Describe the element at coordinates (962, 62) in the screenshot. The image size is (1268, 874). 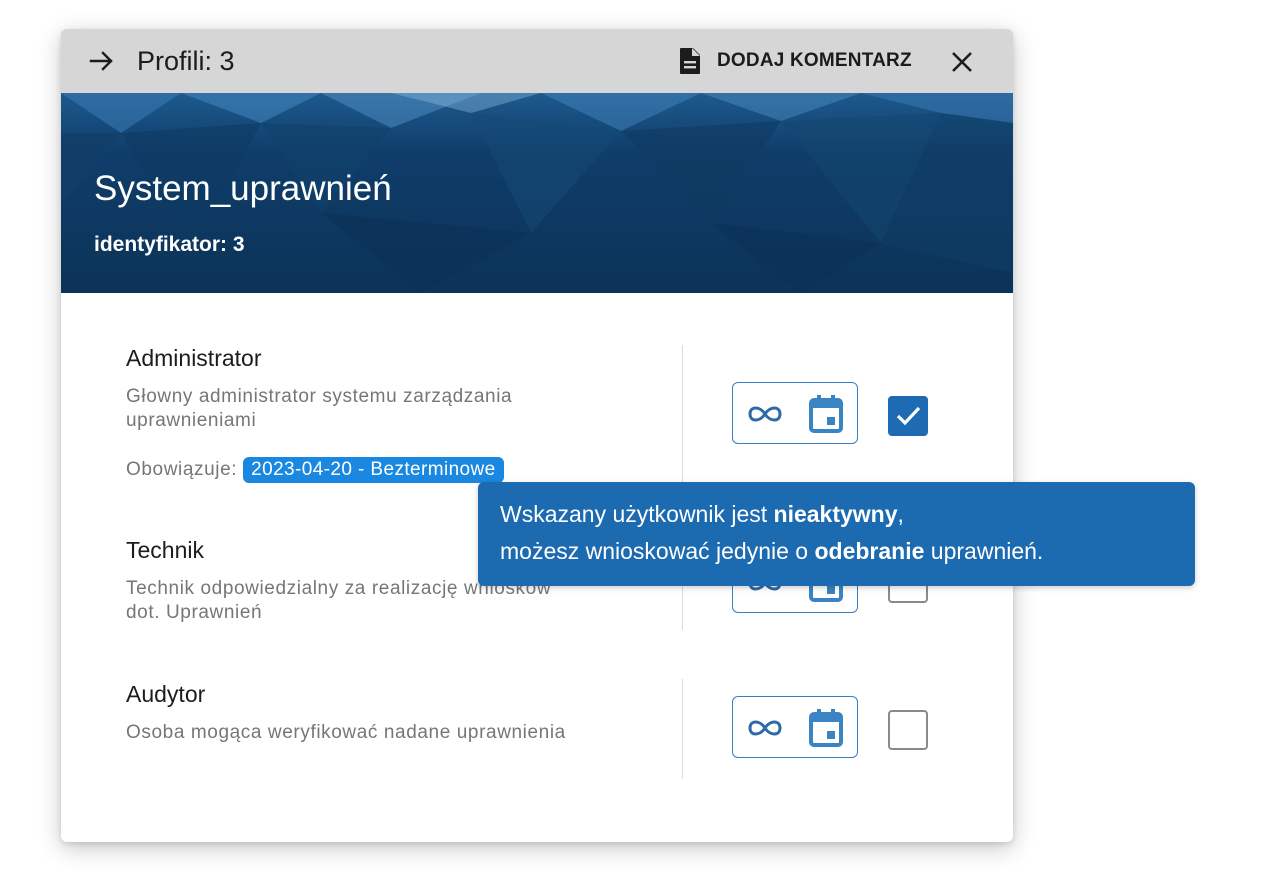
I see `close-icon` at that location.